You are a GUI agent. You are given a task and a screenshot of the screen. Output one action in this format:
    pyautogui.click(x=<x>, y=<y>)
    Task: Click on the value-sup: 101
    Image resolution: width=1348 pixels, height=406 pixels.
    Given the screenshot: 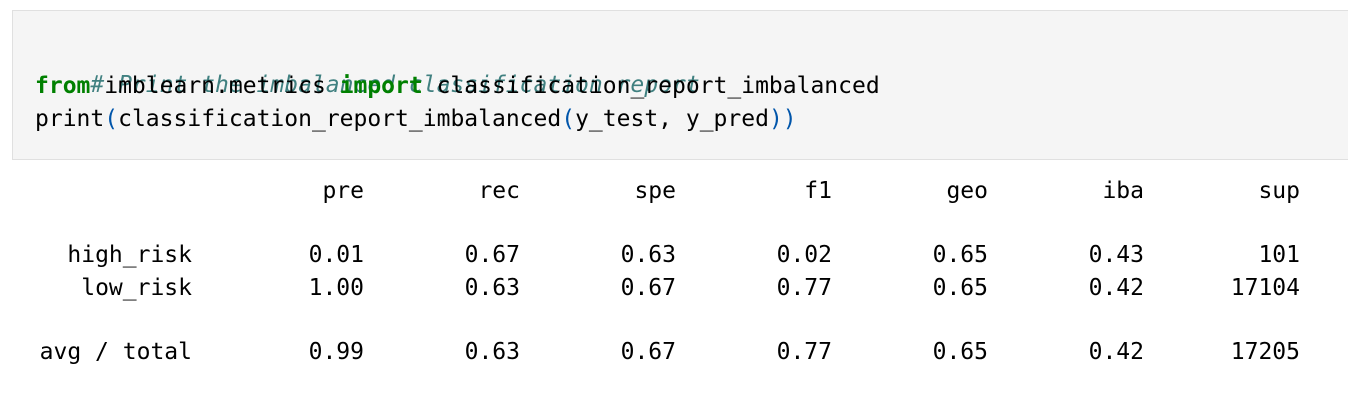 What is the action you would take?
    pyautogui.click(x=1279, y=255)
    